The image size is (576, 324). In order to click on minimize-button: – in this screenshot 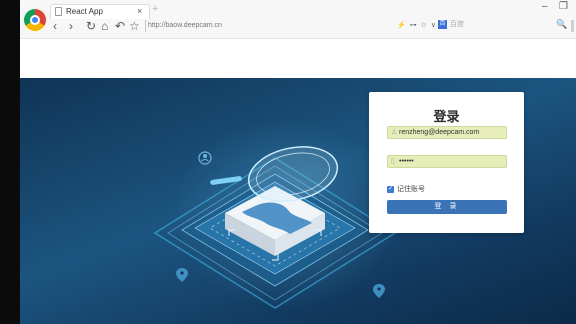, I will do `click(545, 6)`.